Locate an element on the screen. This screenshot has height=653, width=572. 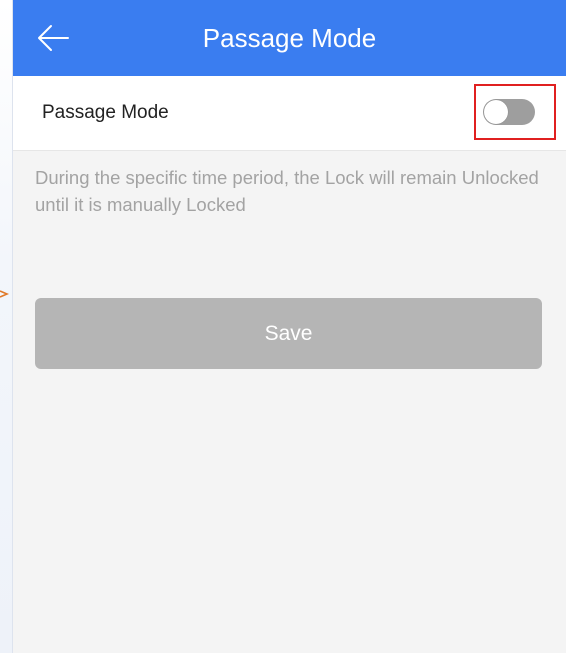
page-title: Passage Mode is located at coordinates (289, 38).